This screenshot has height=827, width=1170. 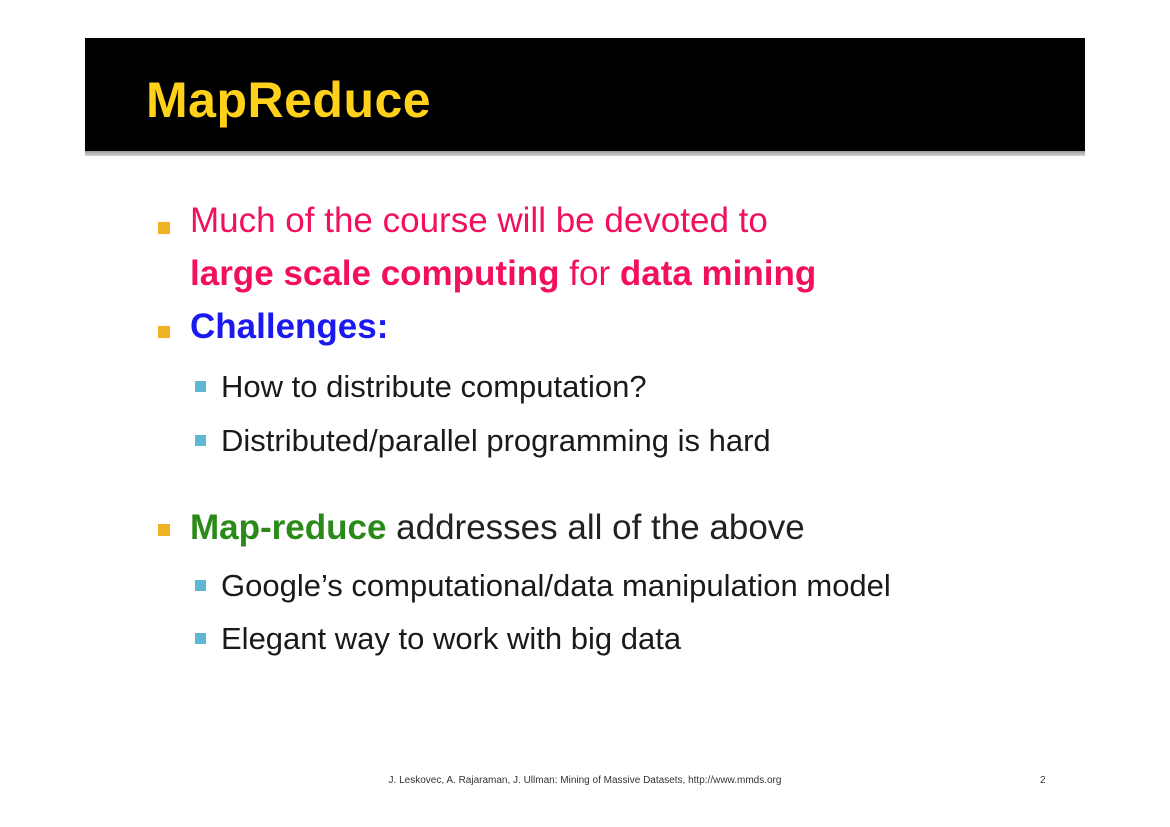 What do you see at coordinates (1043, 780) in the screenshot?
I see `page-number: 2` at bounding box center [1043, 780].